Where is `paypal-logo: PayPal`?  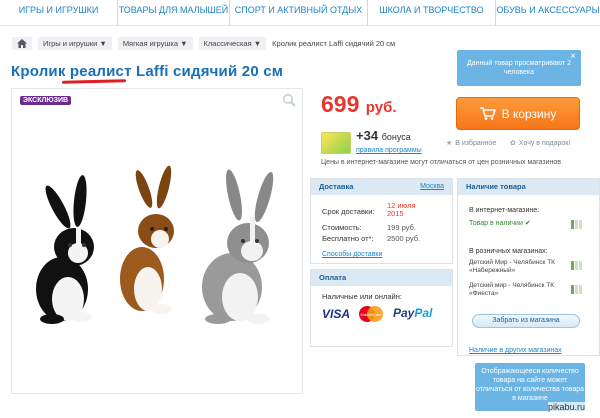
paypal-logo: PayPal is located at coordinates (412, 313).